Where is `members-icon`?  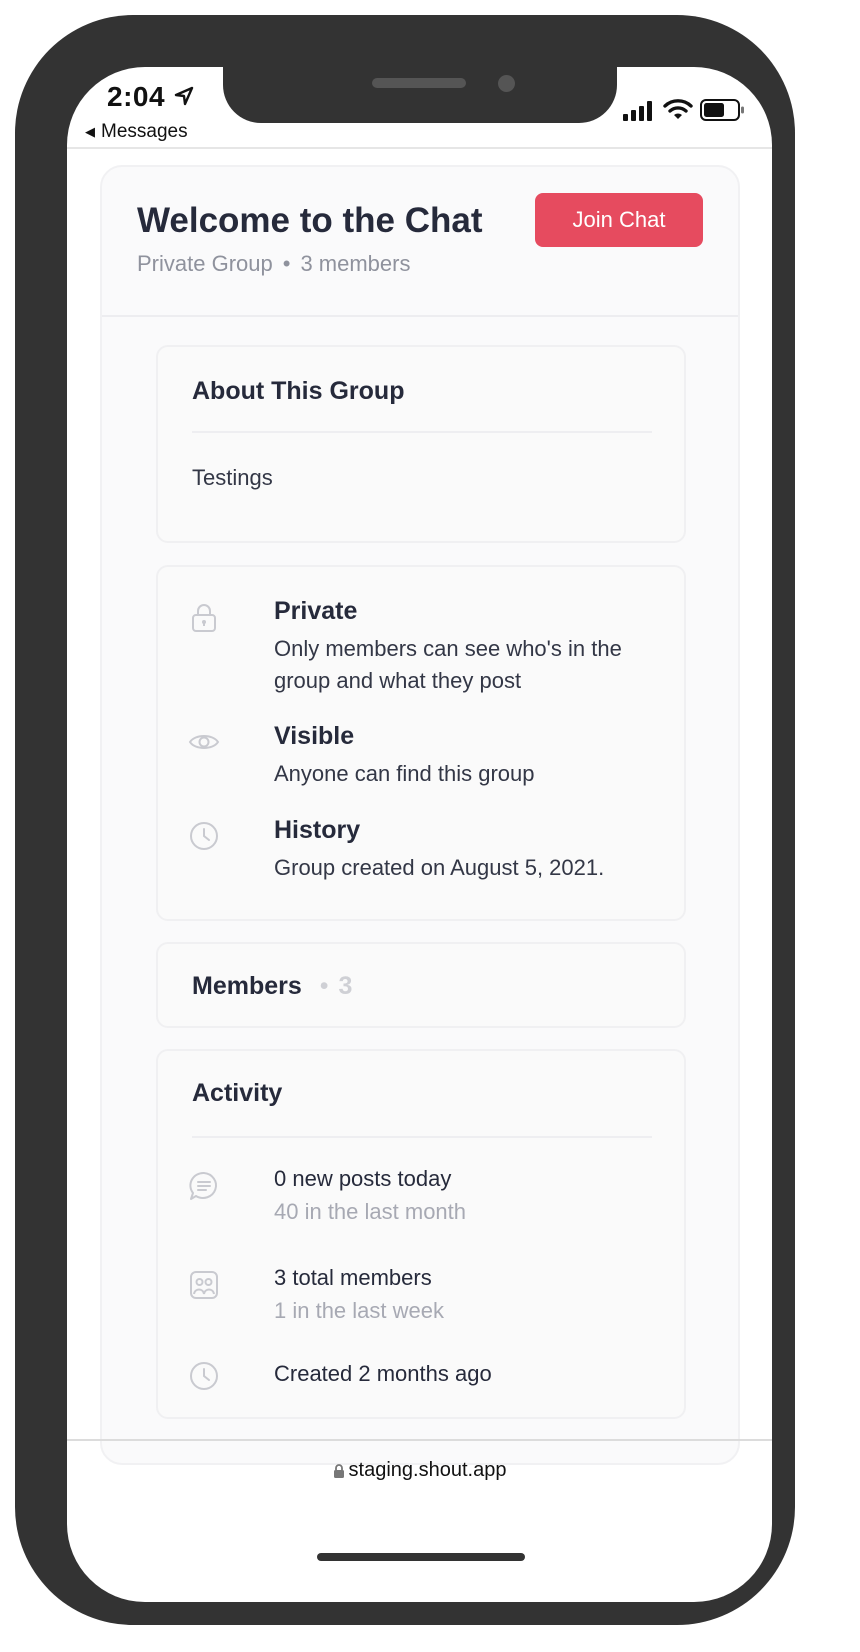
members-icon is located at coordinates (204, 1285).